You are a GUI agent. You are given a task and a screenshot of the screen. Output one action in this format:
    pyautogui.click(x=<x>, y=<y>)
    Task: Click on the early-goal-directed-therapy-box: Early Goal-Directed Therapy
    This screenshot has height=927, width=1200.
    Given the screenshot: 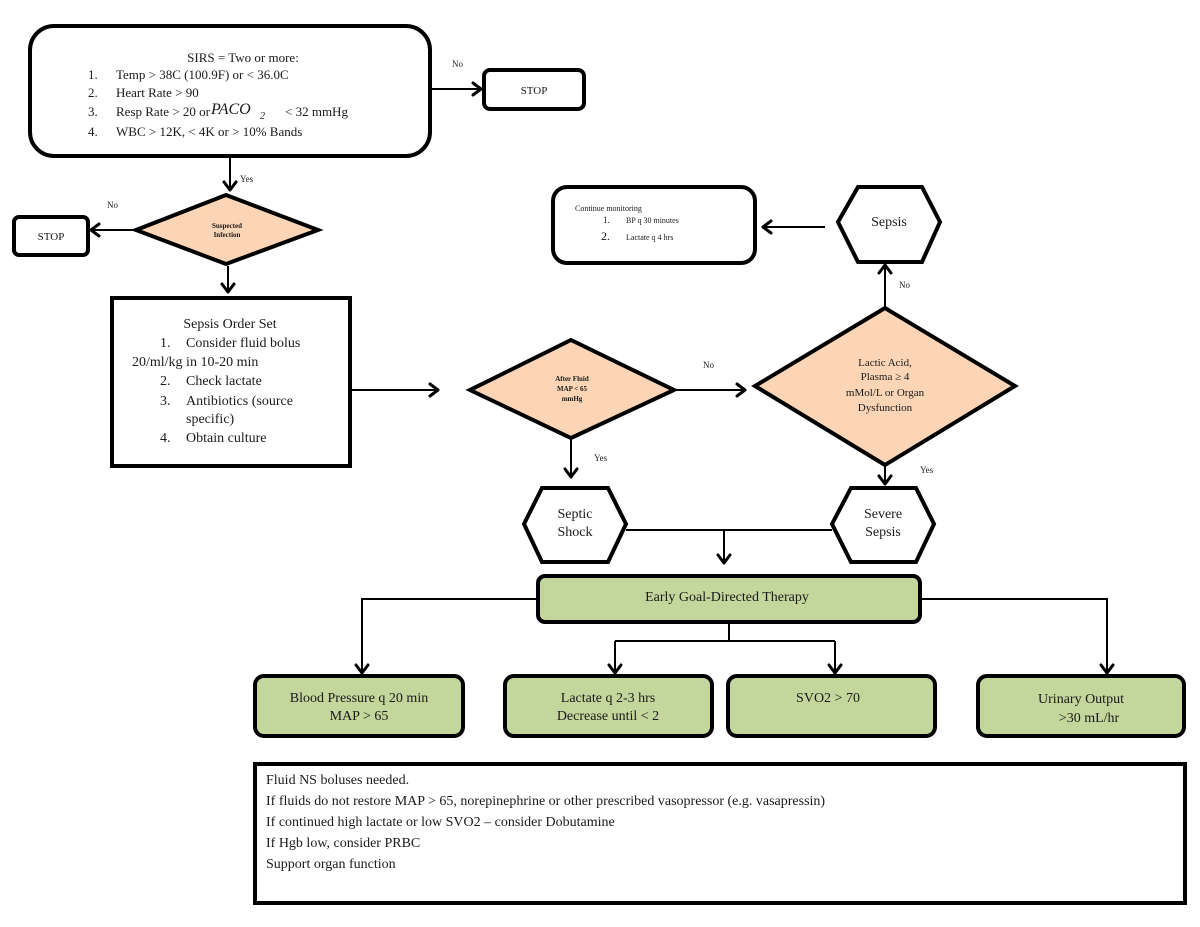 What is the action you would take?
    pyautogui.click(x=729, y=599)
    